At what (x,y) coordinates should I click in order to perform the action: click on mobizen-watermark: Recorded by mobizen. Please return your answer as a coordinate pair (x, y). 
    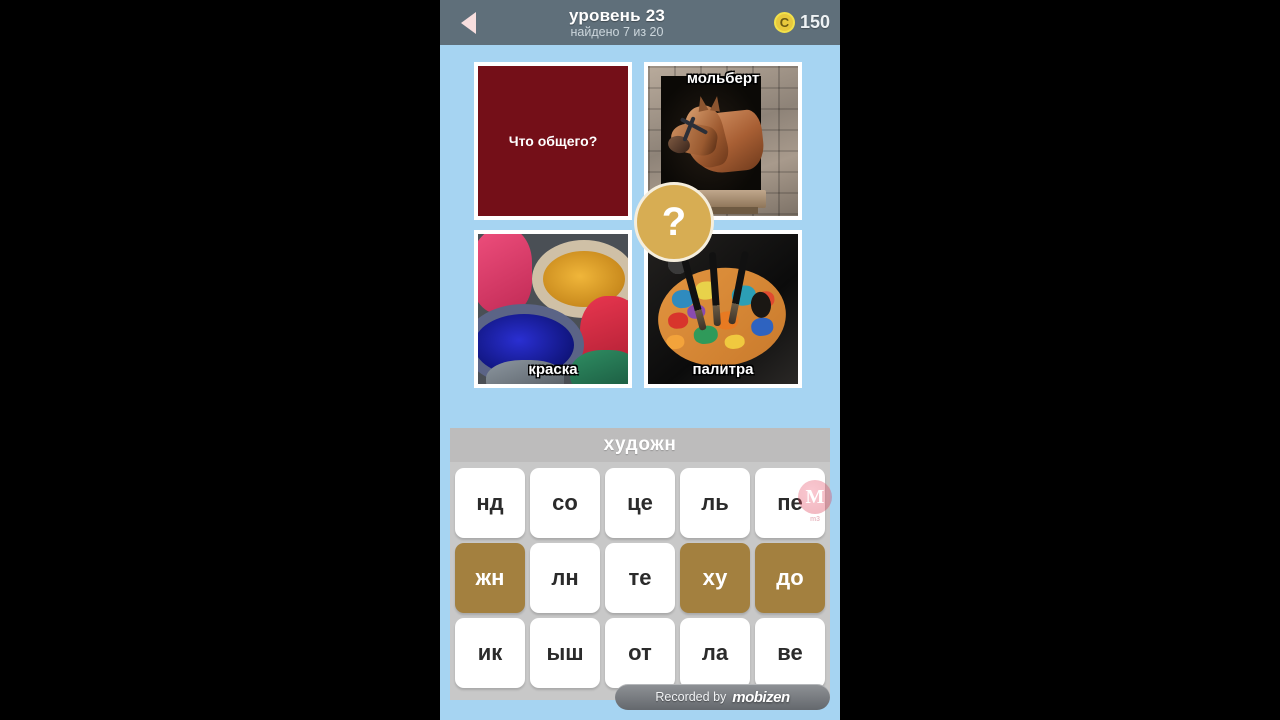
    Looking at the image, I should click on (722, 697).